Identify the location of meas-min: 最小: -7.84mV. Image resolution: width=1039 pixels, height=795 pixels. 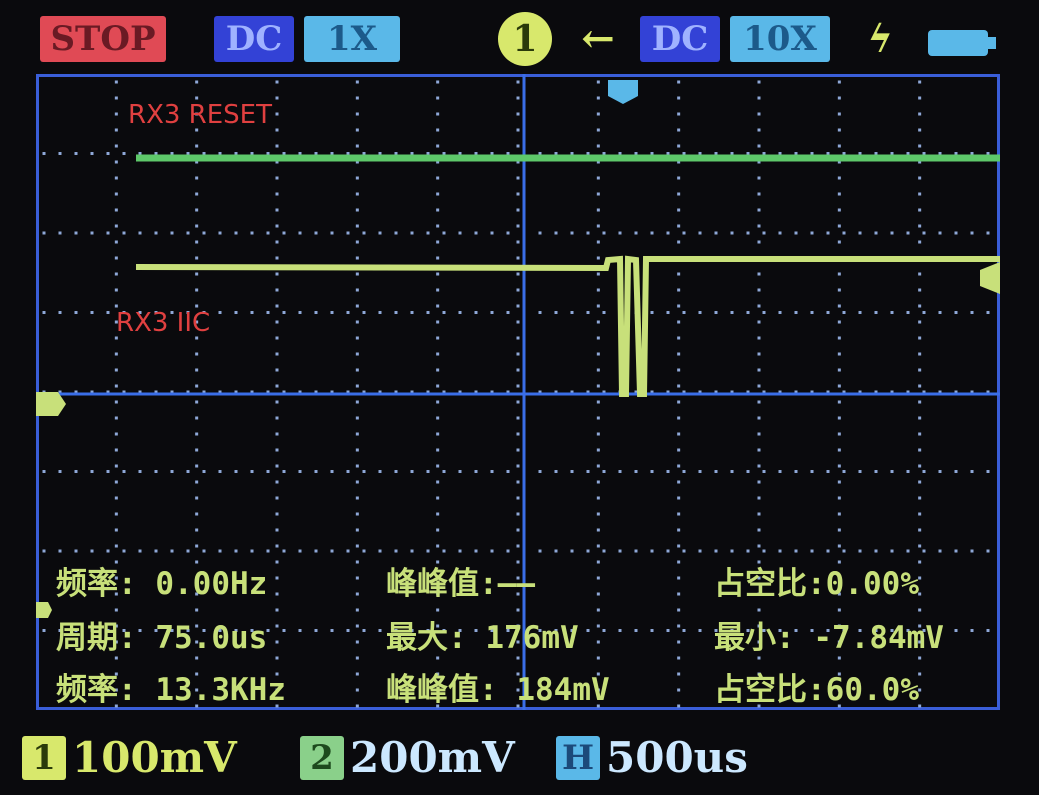
(829, 638).